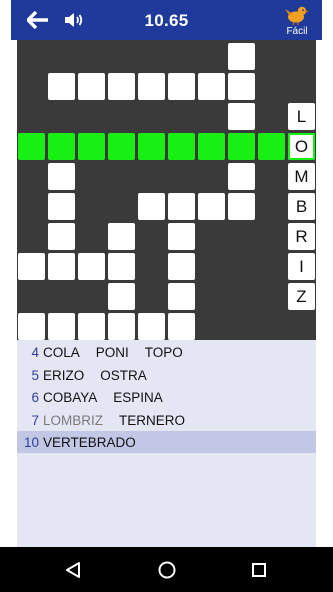 The height and width of the screenshot is (592, 333). I want to click on grid-cell-letter: R, so click(301, 236).